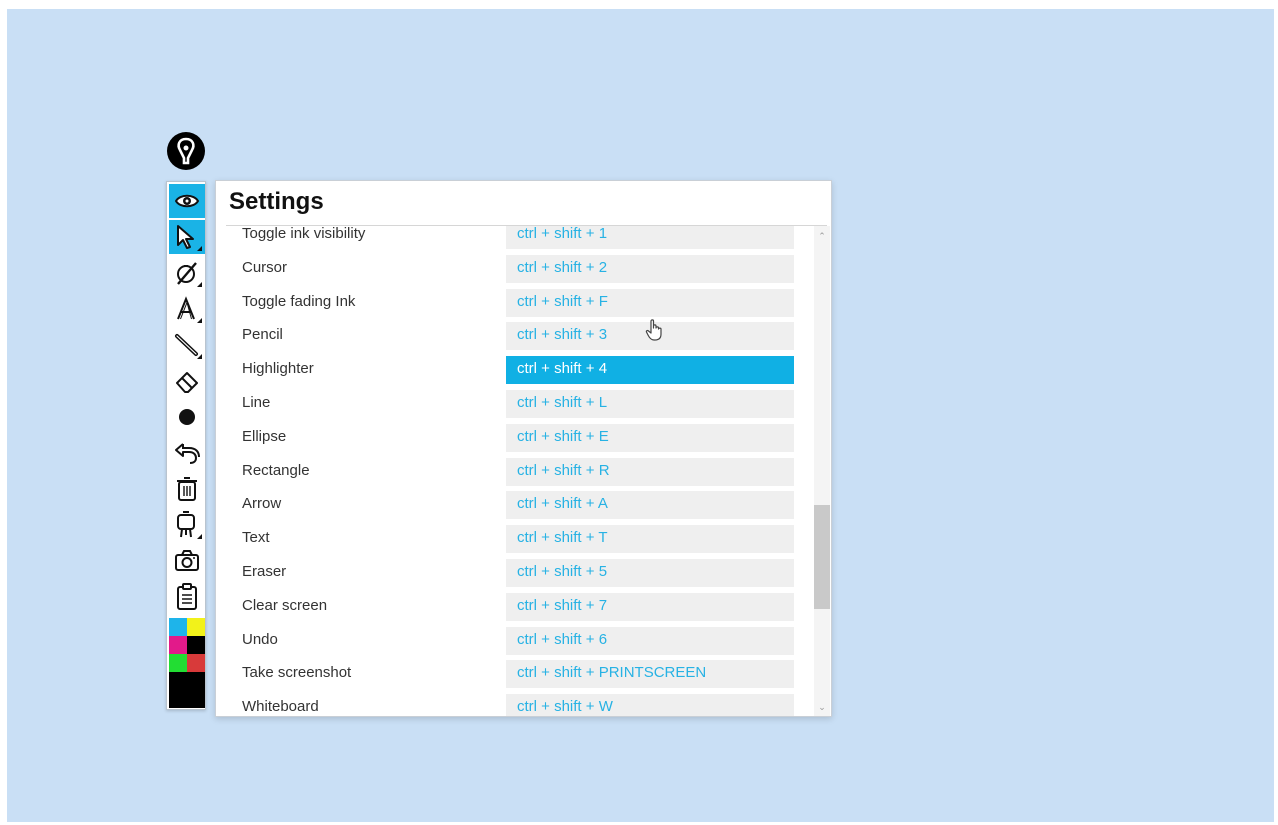  Describe the element at coordinates (650, 505) in the screenshot. I see `shortcut-key-field: ctrl + shift + A` at that location.